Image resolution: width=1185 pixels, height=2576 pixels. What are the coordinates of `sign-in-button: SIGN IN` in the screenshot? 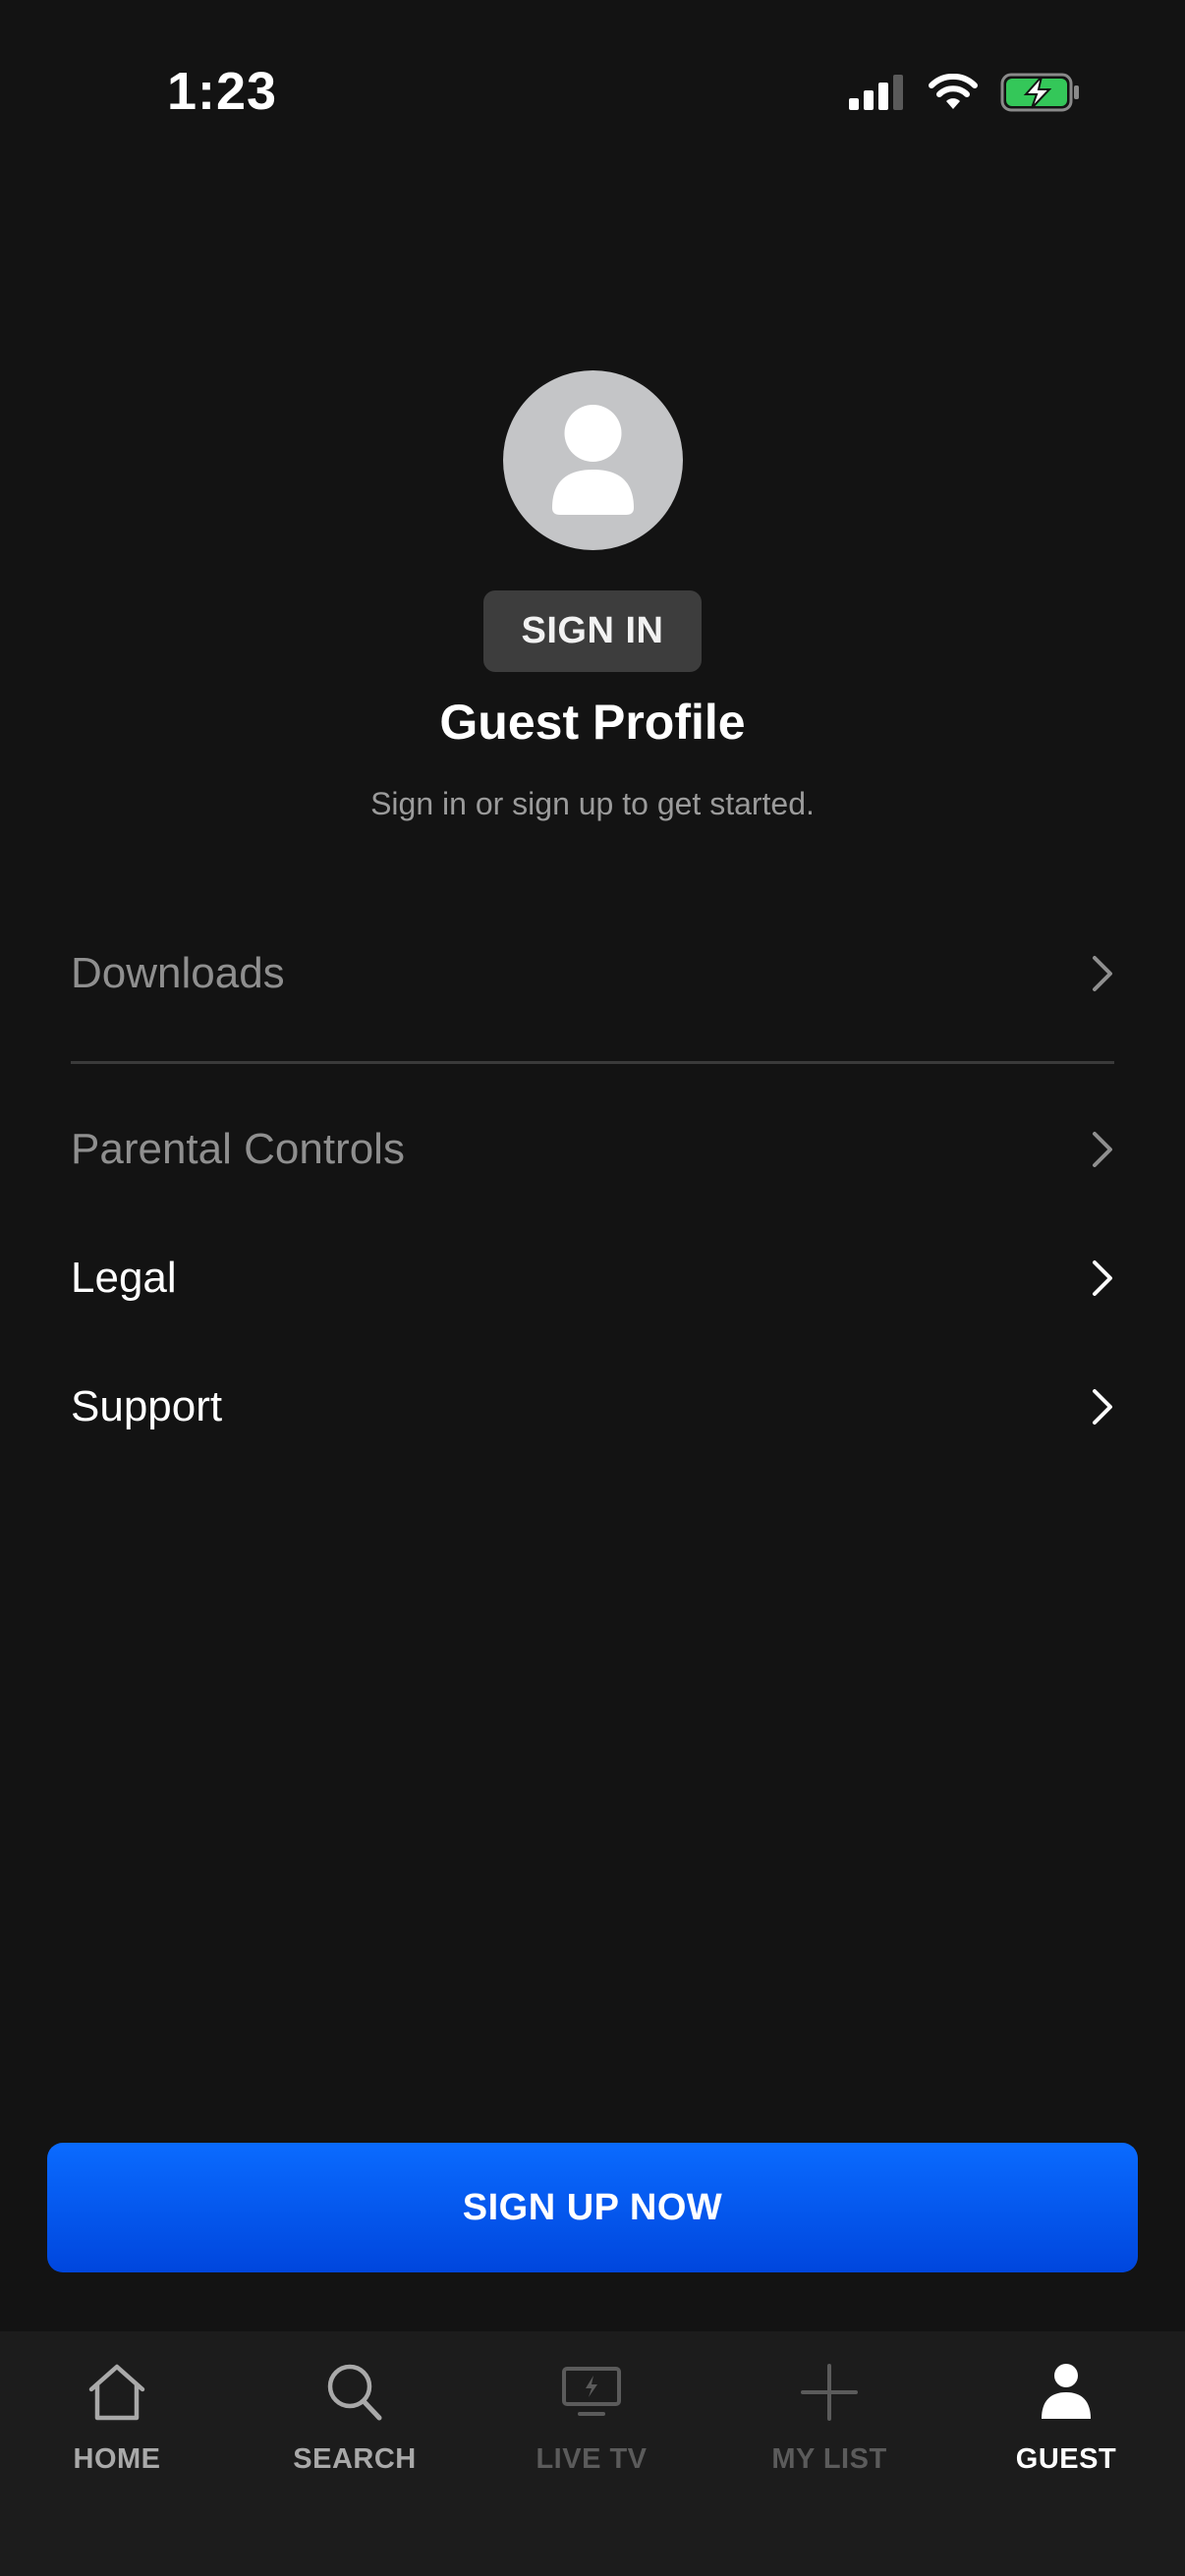 It's located at (592, 631).